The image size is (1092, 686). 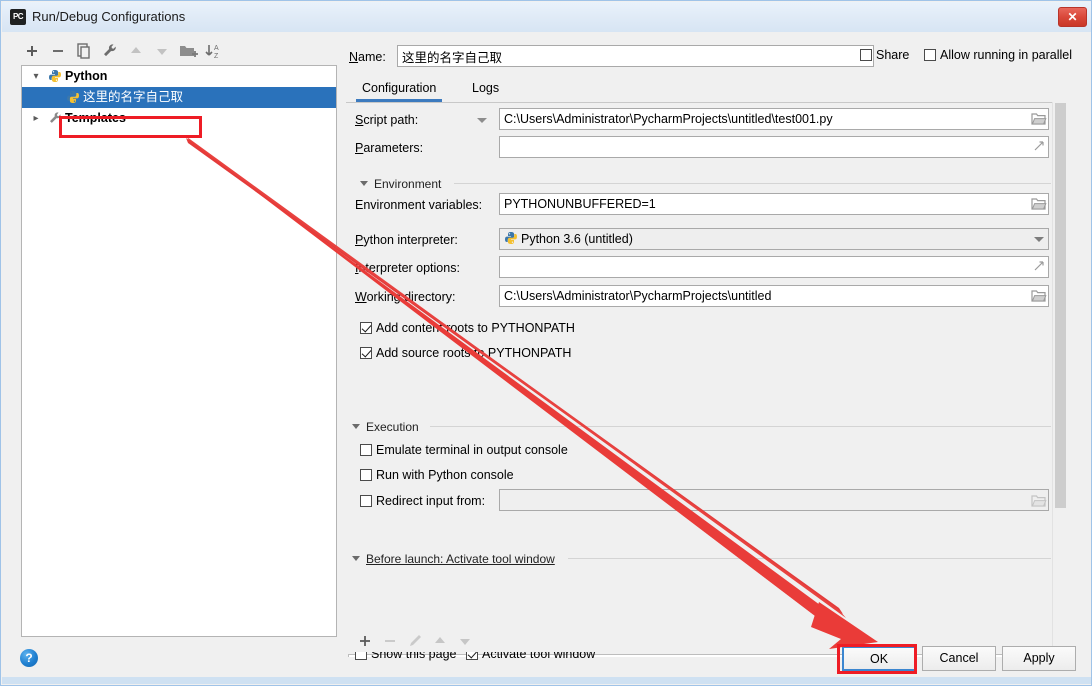 What do you see at coordinates (959, 658) in the screenshot?
I see `cancel-button: Cancel` at bounding box center [959, 658].